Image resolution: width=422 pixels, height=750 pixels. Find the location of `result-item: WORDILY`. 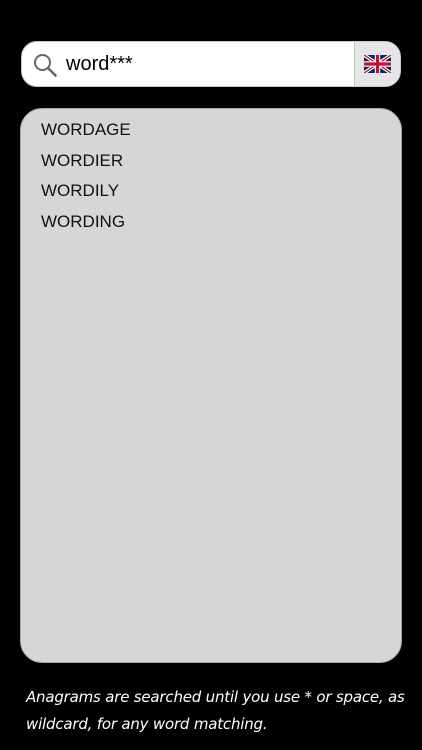

result-item: WORDILY is located at coordinates (211, 191).